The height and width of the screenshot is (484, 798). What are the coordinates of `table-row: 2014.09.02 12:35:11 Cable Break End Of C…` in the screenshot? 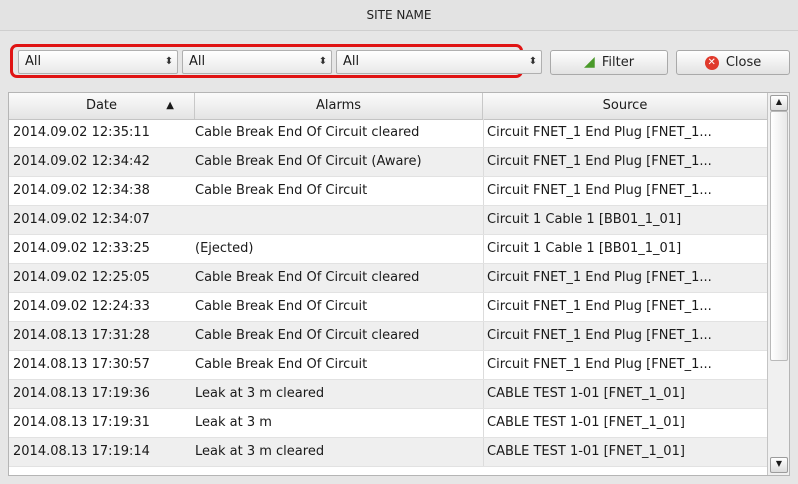 It's located at (388, 133).